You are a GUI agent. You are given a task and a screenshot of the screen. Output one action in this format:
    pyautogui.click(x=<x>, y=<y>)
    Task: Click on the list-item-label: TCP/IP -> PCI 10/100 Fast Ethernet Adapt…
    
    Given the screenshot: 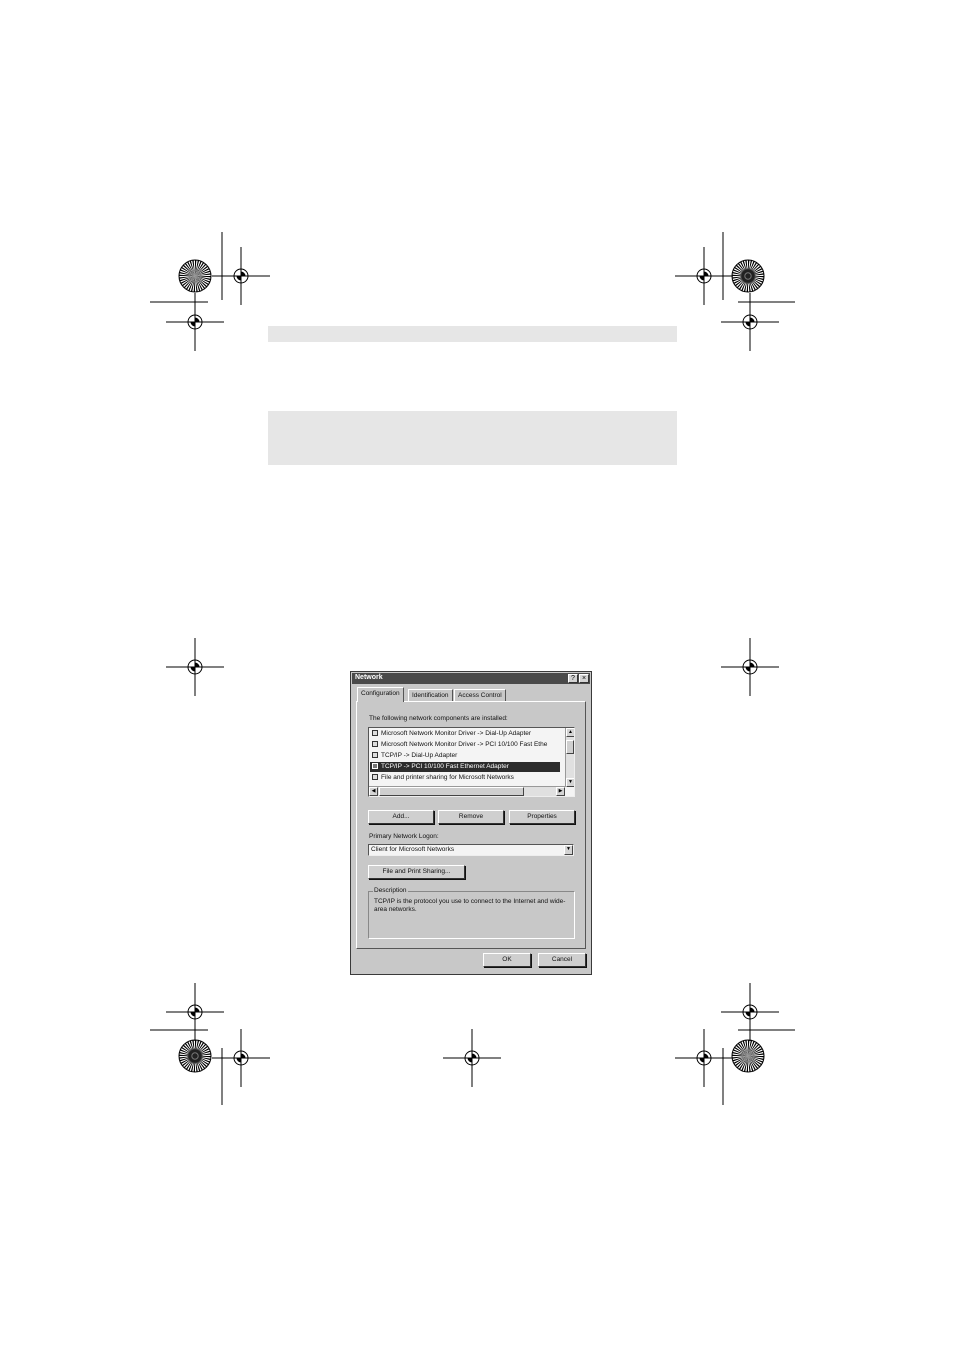 What is the action you would take?
    pyautogui.click(x=445, y=766)
    